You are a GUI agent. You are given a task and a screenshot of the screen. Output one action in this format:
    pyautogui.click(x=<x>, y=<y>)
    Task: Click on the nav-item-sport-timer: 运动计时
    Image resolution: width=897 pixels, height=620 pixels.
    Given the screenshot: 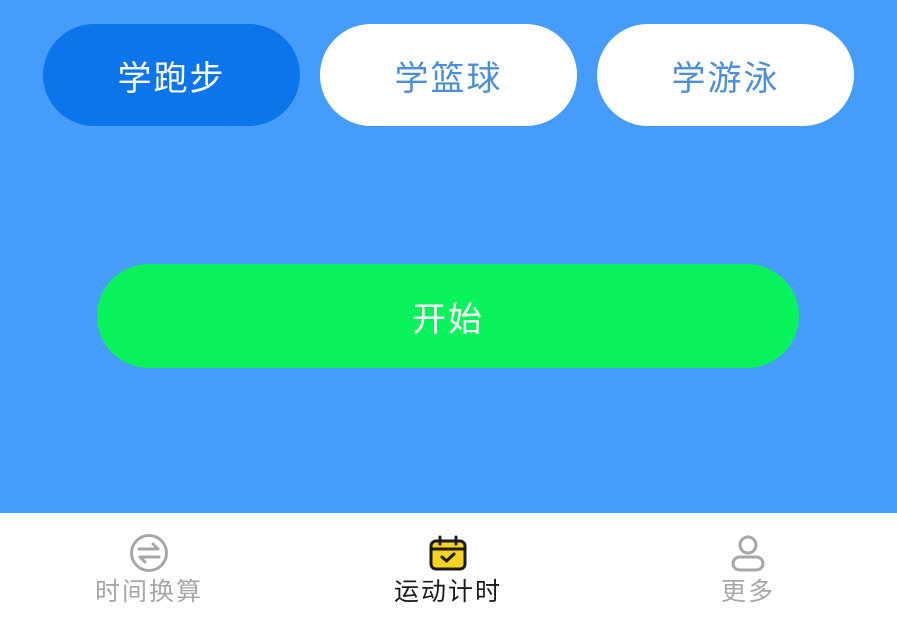 What is the action you would take?
    pyautogui.click(x=448, y=566)
    